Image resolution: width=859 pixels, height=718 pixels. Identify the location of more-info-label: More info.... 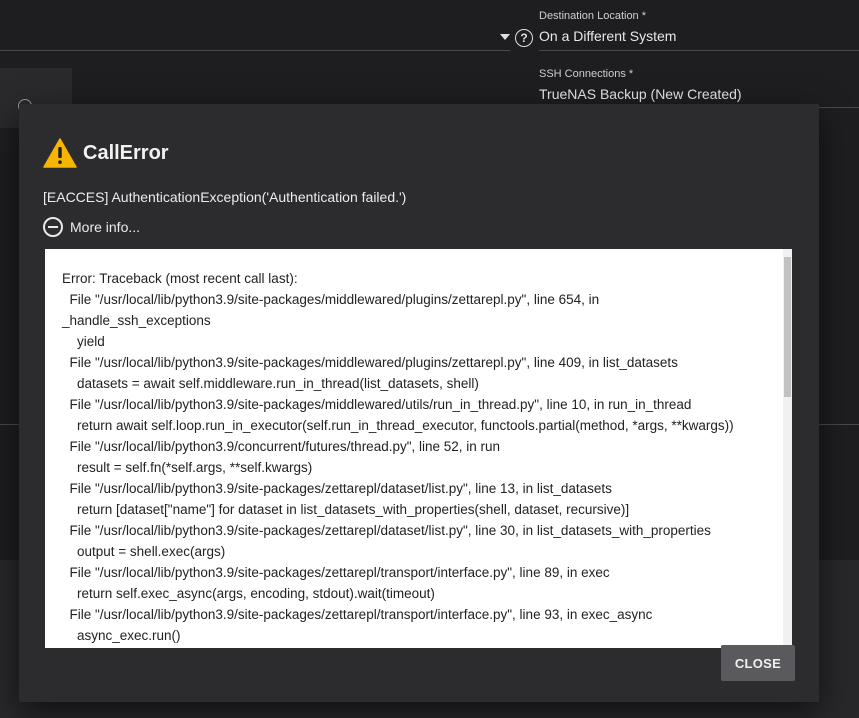
(105, 227).